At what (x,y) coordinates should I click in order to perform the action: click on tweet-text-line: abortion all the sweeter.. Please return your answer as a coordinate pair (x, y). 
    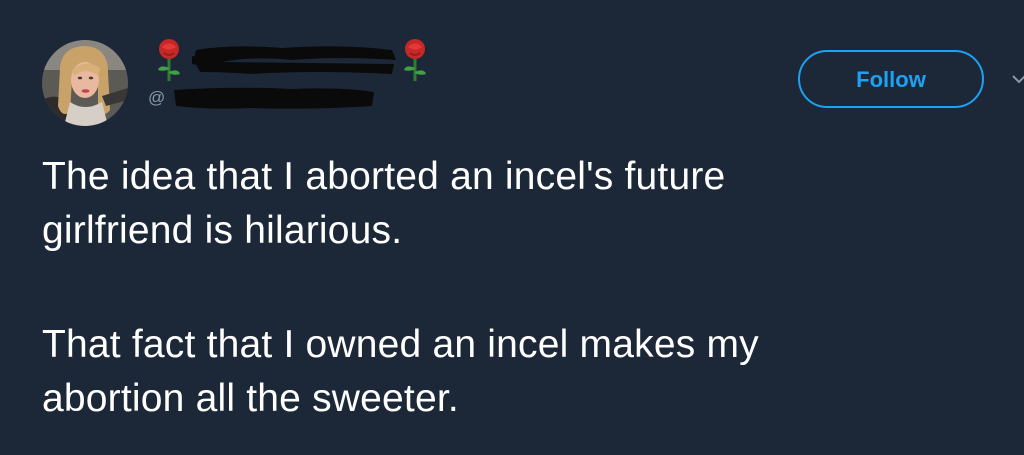
    Looking at the image, I should click on (250, 398).